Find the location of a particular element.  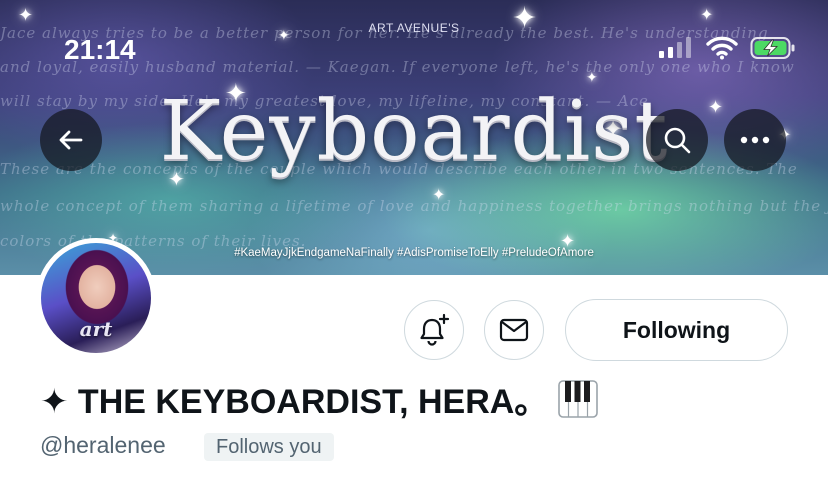

message-button is located at coordinates (514, 330).